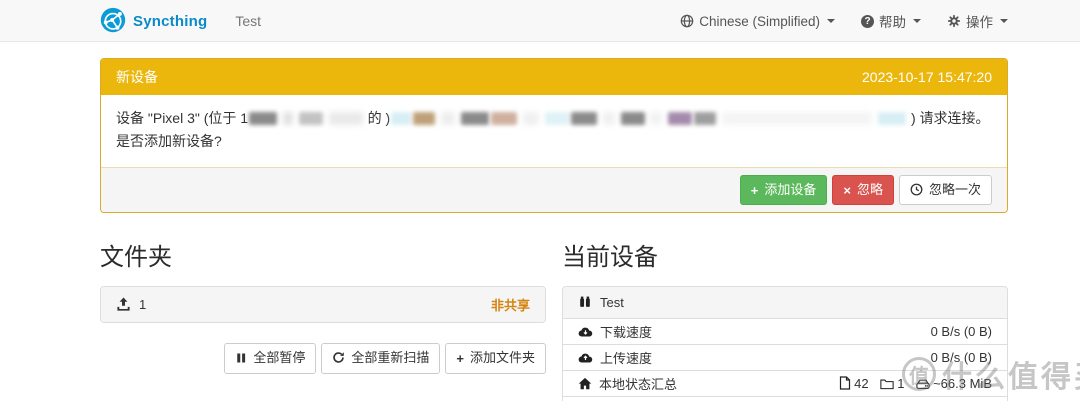  I want to click on brand-name: Syncthing, so click(170, 21).